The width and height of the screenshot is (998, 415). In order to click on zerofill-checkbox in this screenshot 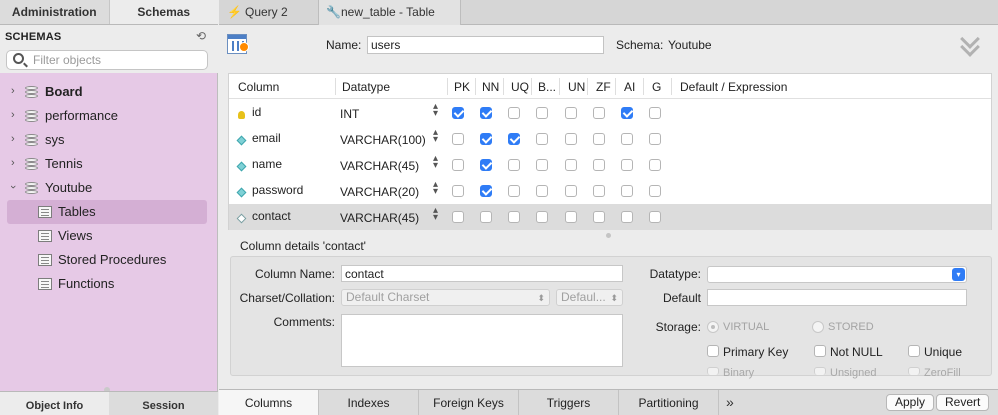, I will do `click(914, 371)`.